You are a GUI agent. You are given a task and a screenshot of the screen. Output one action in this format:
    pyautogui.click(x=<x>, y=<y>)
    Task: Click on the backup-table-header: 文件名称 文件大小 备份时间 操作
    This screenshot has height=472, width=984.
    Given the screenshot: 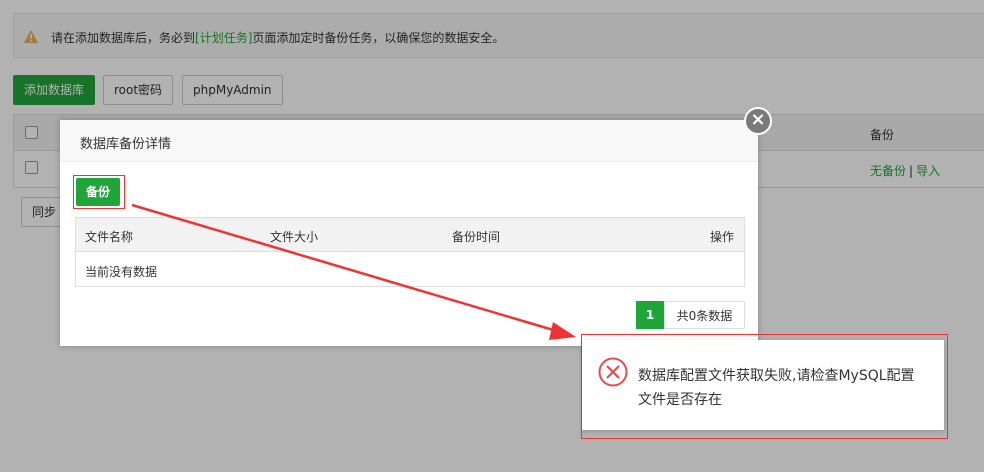 What is the action you would take?
    pyautogui.click(x=410, y=235)
    